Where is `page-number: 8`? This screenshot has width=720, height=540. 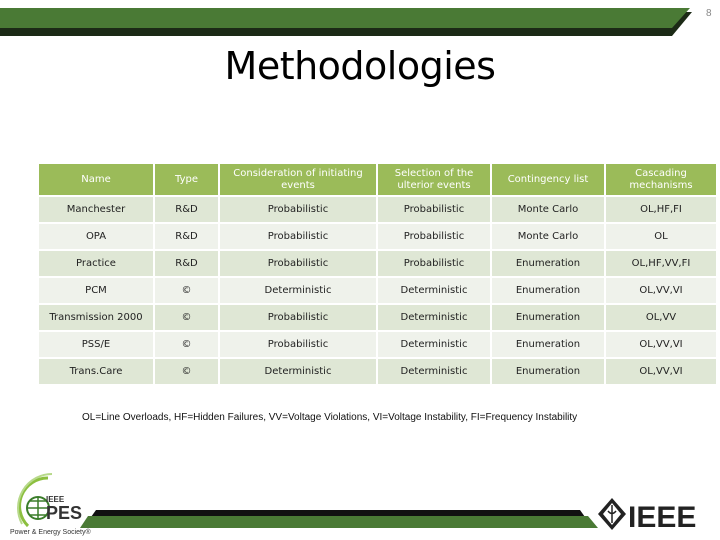
page-number: 8 is located at coordinates (709, 13).